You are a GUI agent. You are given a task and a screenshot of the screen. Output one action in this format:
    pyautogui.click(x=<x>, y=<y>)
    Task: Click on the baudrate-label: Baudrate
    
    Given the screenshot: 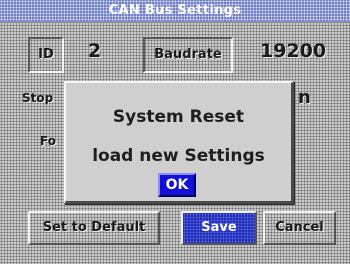 What is the action you would take?
    pyautogui.click(x=188, y=54)
    